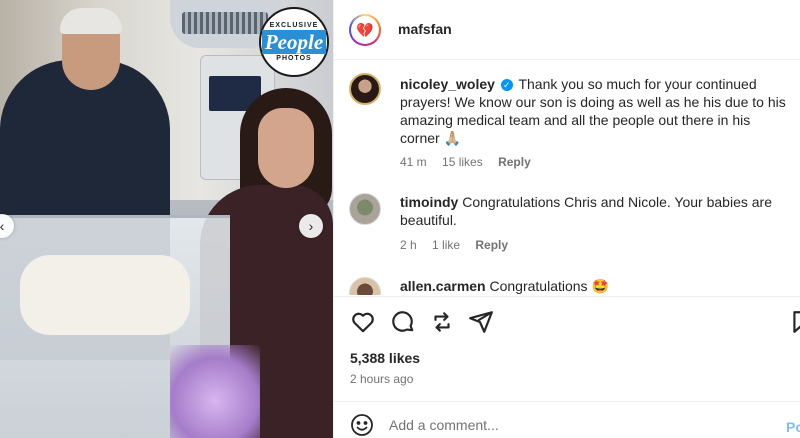  I want to click on comment-body: allen.carmen Congratulations 🤩, so click(595, 286).